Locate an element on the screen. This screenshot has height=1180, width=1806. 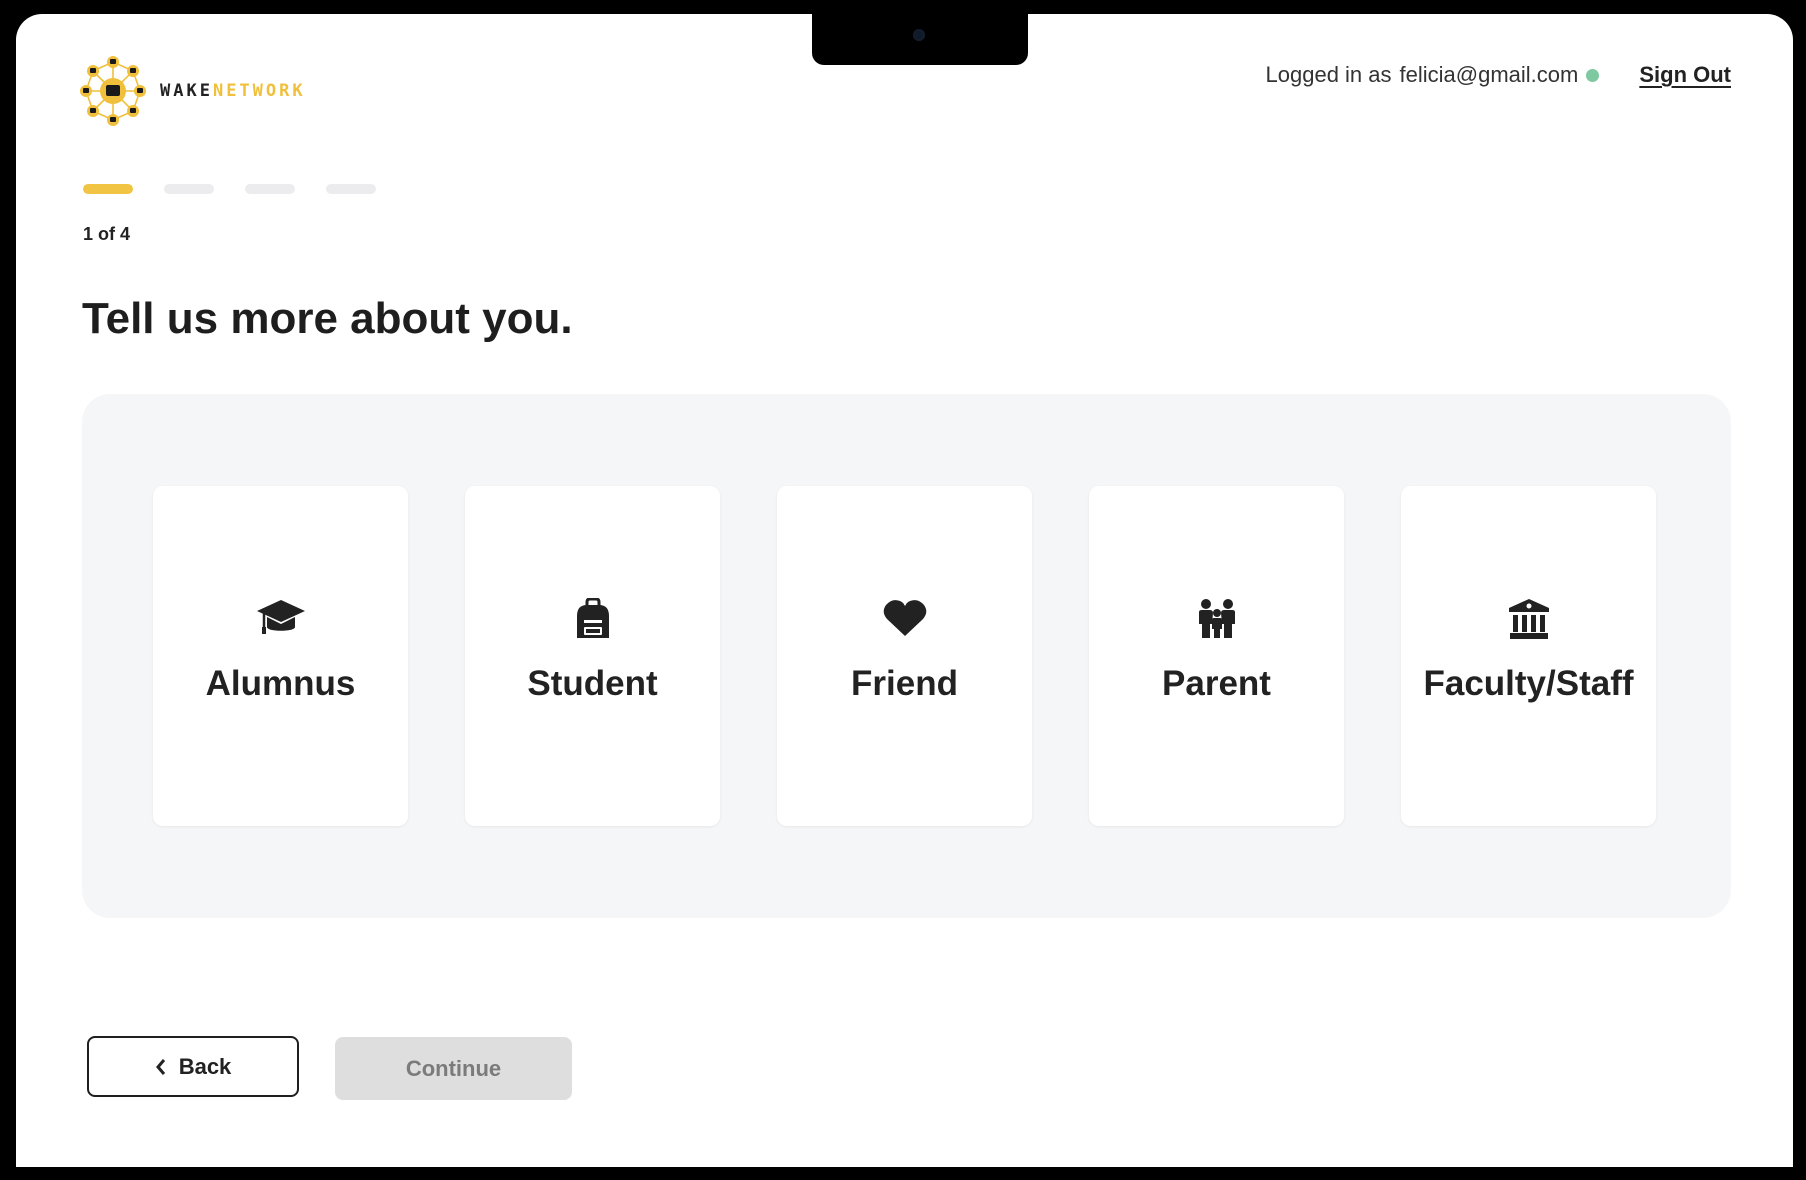
brand-name-part2: NETWORK is located at coordinates (259, 91).